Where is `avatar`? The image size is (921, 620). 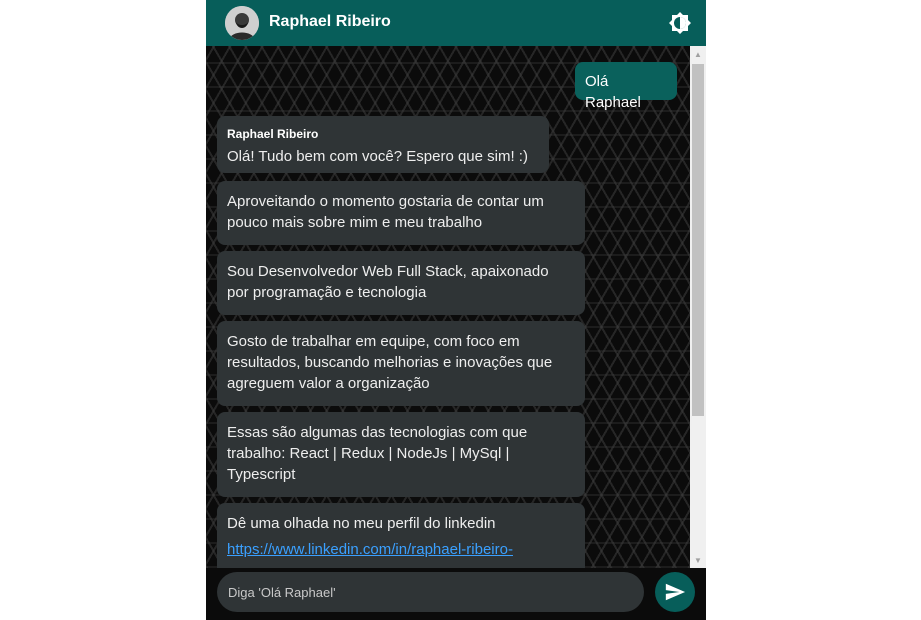 avatar is located at coordinates (242, 23).